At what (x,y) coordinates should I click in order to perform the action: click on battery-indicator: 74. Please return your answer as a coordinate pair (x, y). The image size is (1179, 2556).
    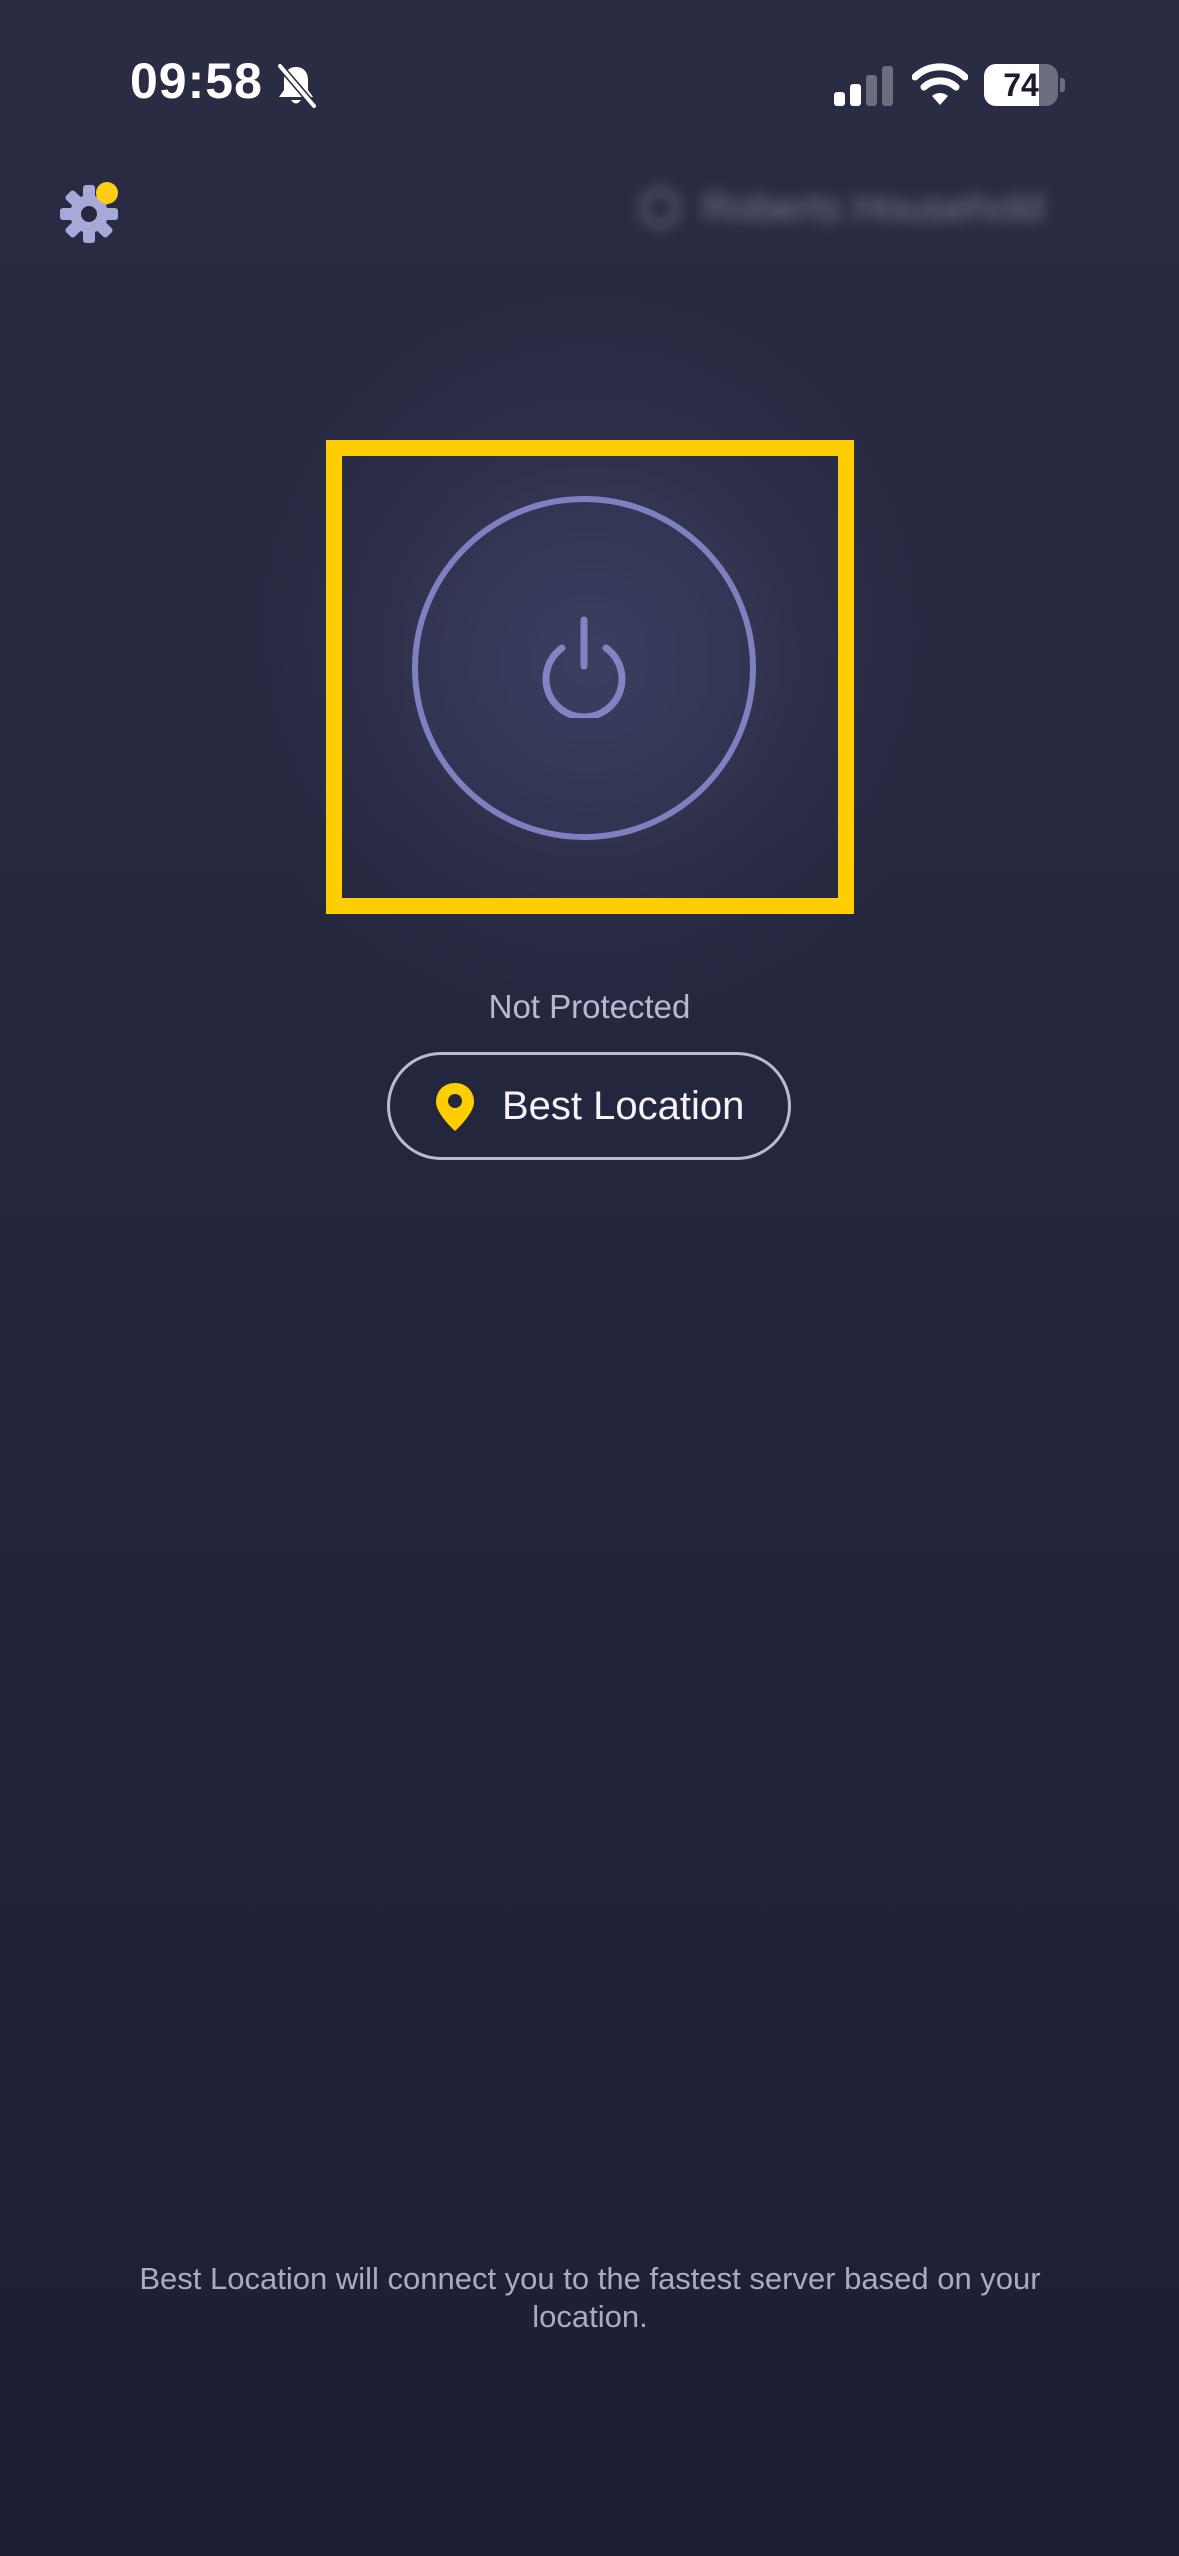
    Looking at the image, I should click on (1024, 85).